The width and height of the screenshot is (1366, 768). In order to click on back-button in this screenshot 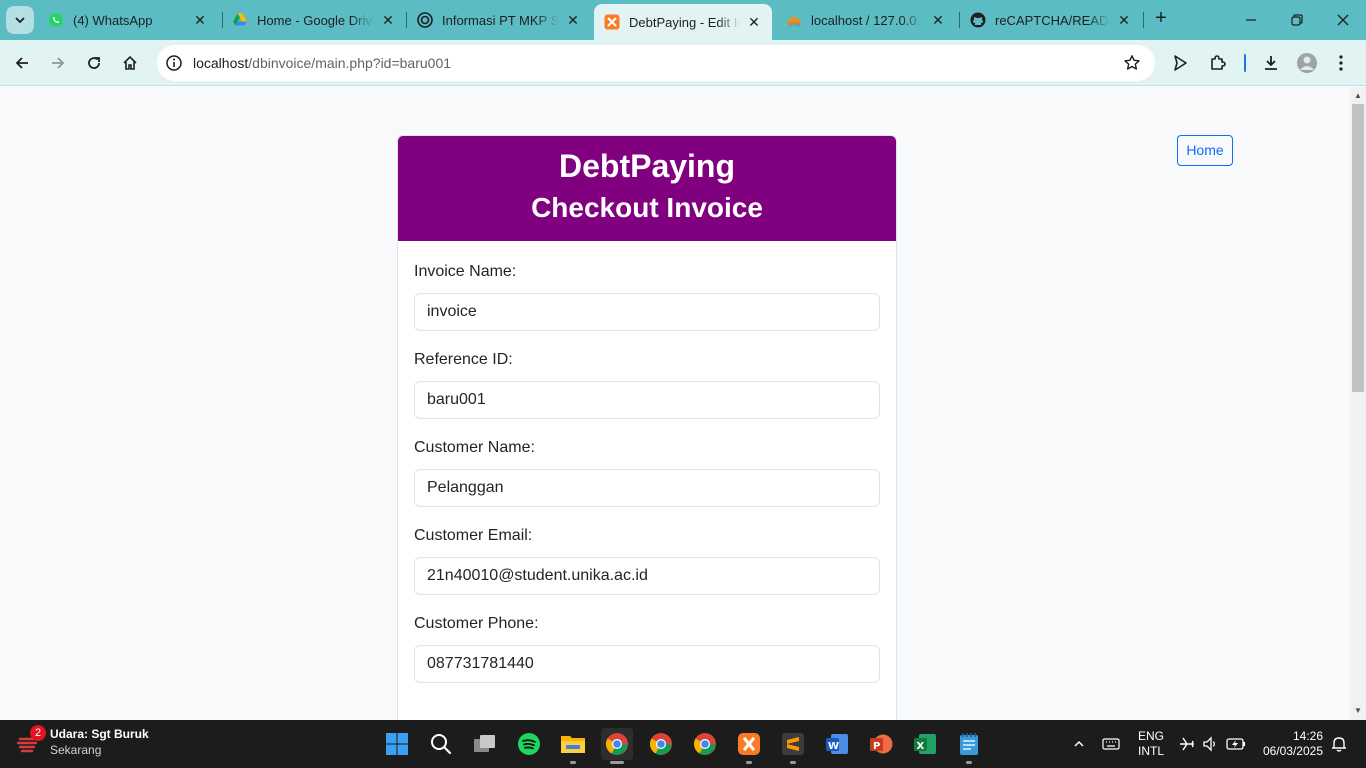, I will do `click(22, 63)`.